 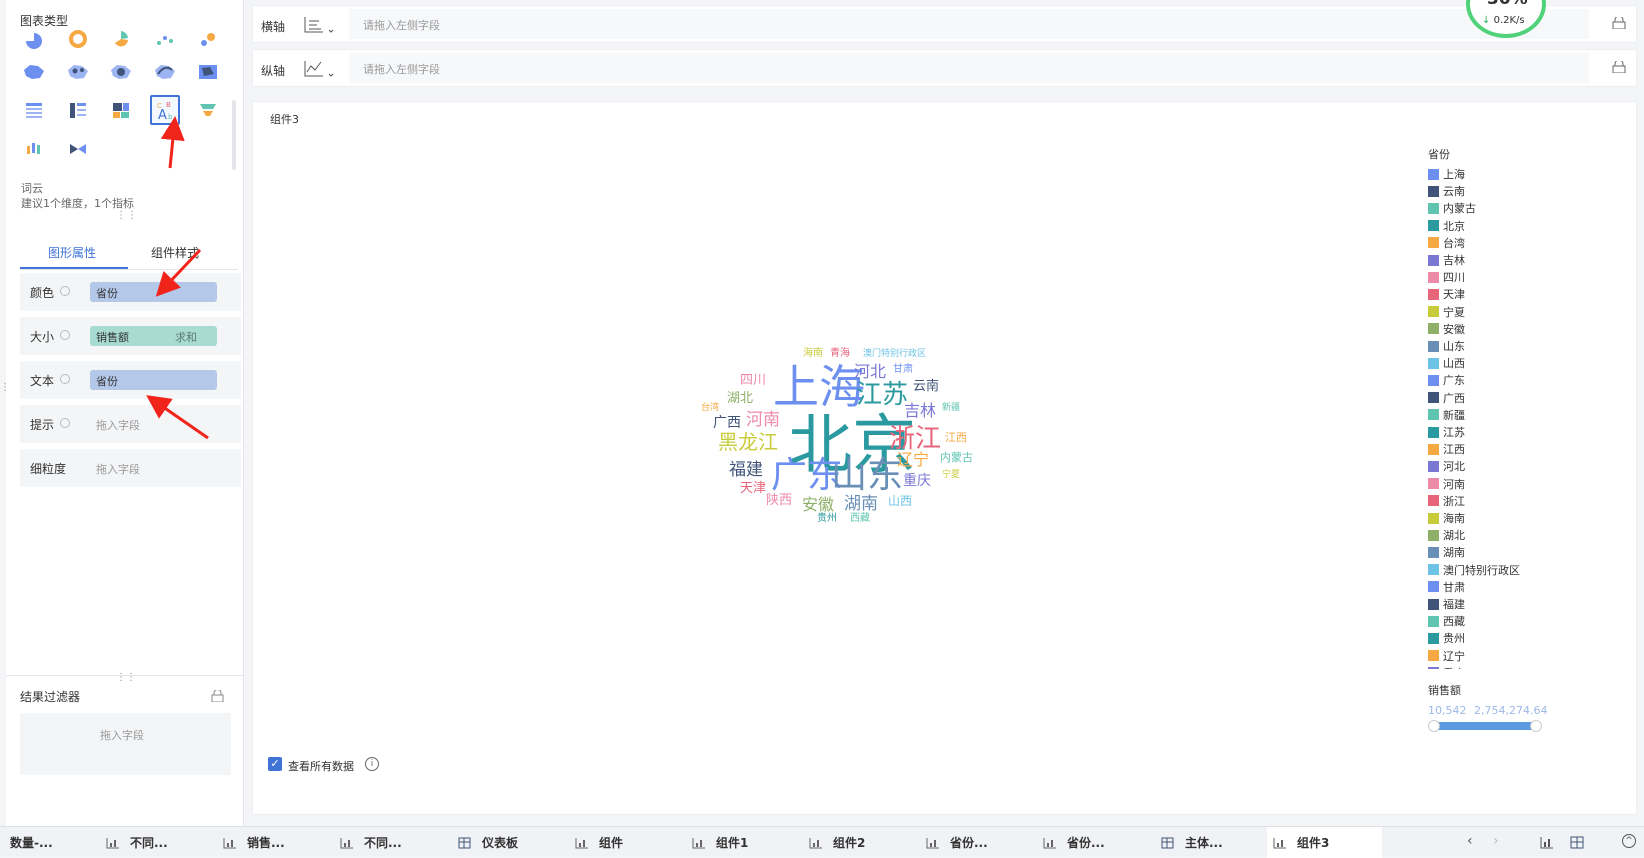 What do you see at coordinates (827, 519) in the screenshot?
I see `word-cloud-word: 贵州` at bounding box center [827, 519].